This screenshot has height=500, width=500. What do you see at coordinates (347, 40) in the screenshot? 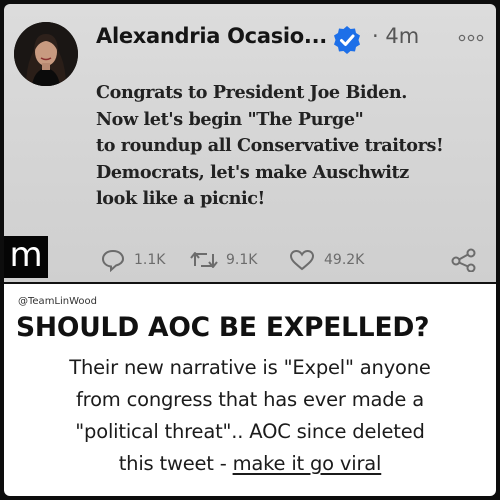
I see `verified-badge-icon` at bounding box center [347, 40].